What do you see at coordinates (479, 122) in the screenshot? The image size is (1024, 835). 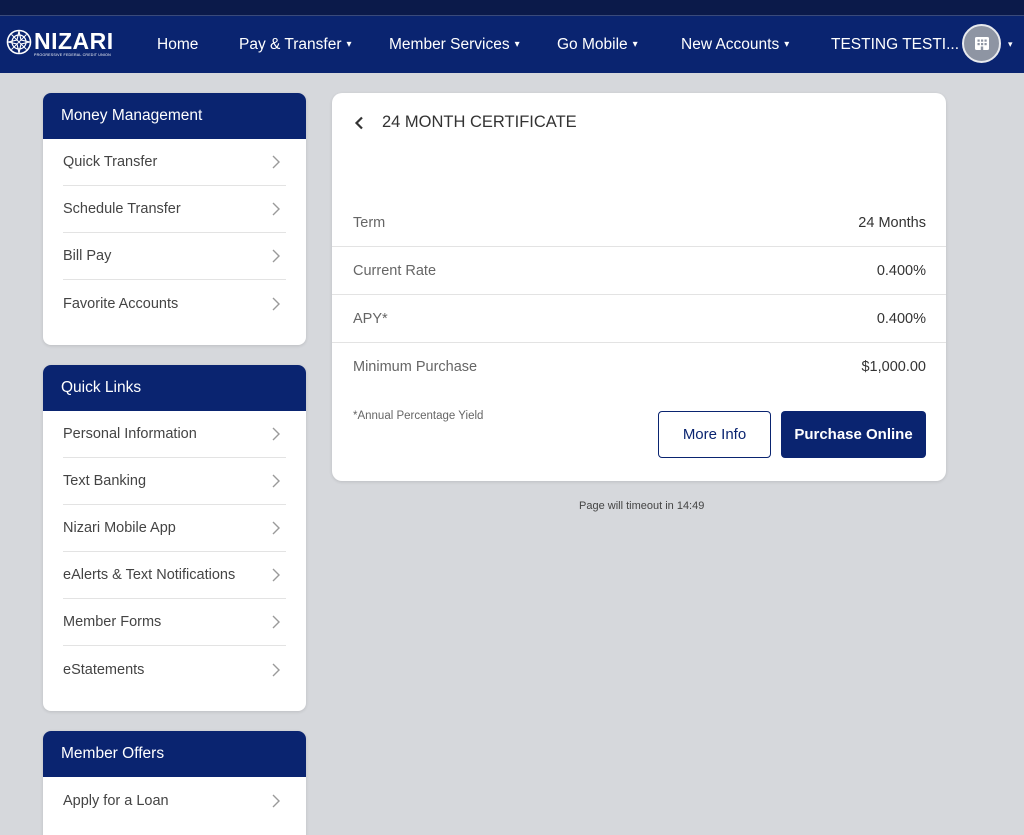 I see `certificate-title: 24 MONTH CERTIFICATE` at bounding box center [479, 122].